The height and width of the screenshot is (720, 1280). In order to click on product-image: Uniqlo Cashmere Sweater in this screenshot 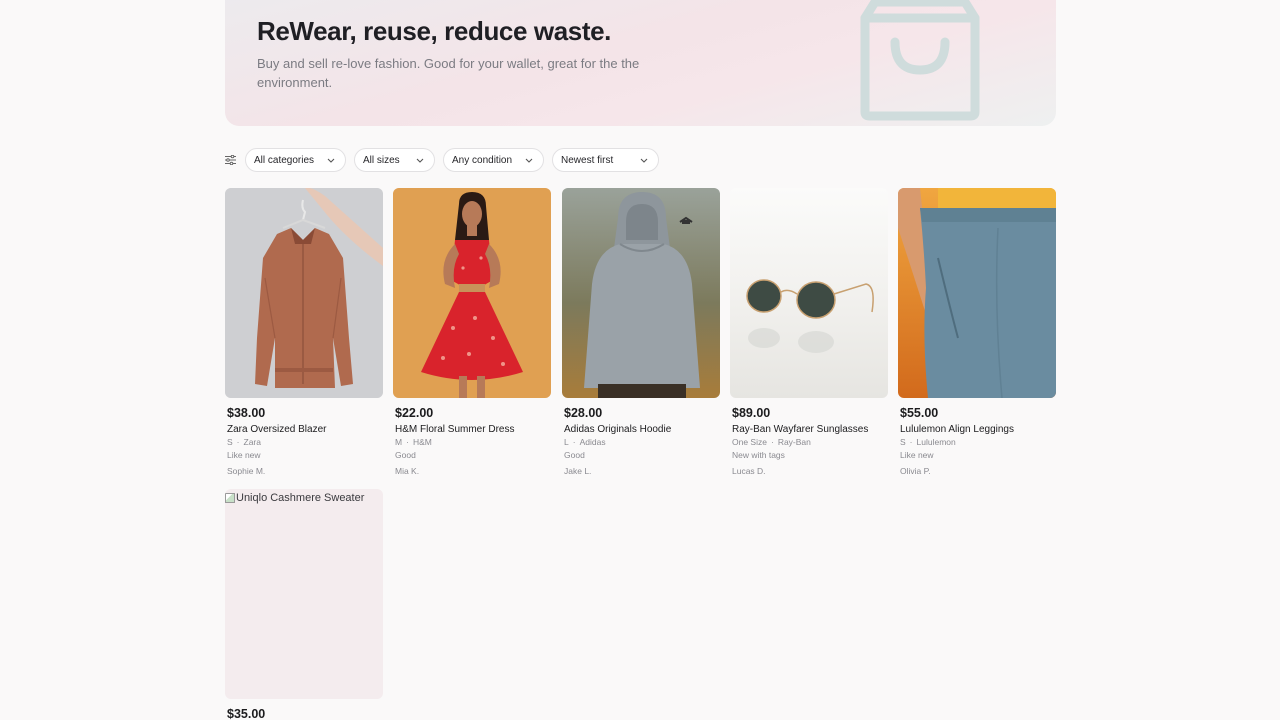, I will do `click(304, 594)`.